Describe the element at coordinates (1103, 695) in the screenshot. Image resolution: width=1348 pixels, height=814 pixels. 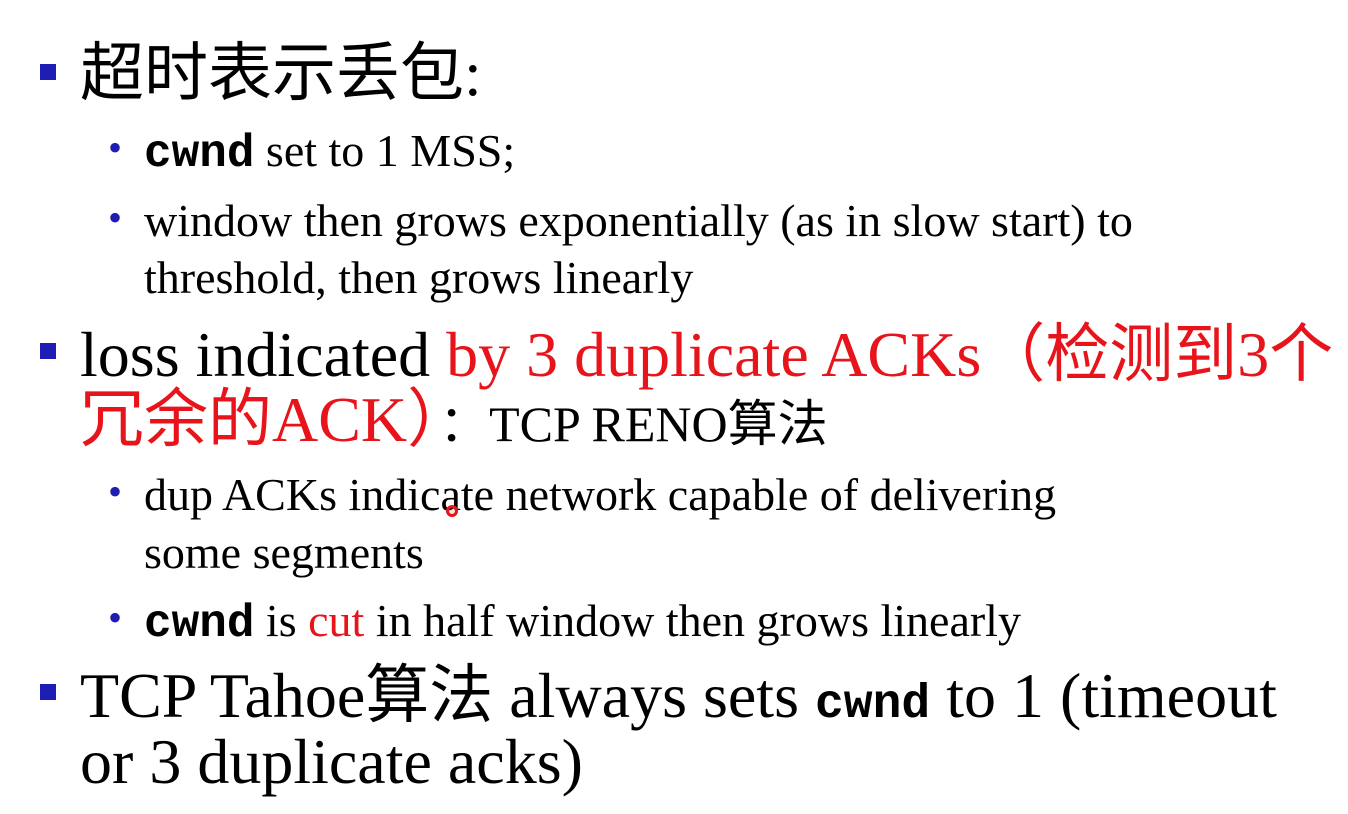
I see `bullet-3-post: to 1 (timeout` at that location.